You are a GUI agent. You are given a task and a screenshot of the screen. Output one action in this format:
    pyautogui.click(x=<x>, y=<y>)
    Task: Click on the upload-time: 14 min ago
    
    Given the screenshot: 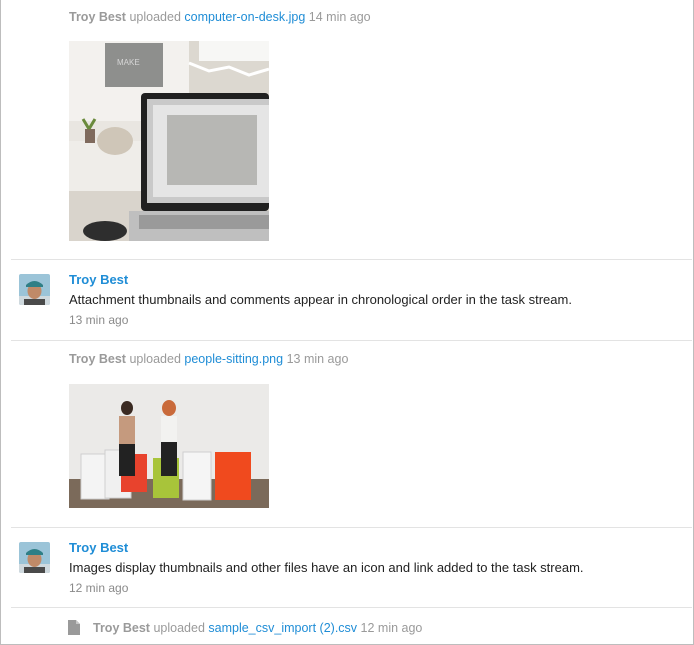 What is the action you would take?
    pyautogui.click(x=339, y=17)
    